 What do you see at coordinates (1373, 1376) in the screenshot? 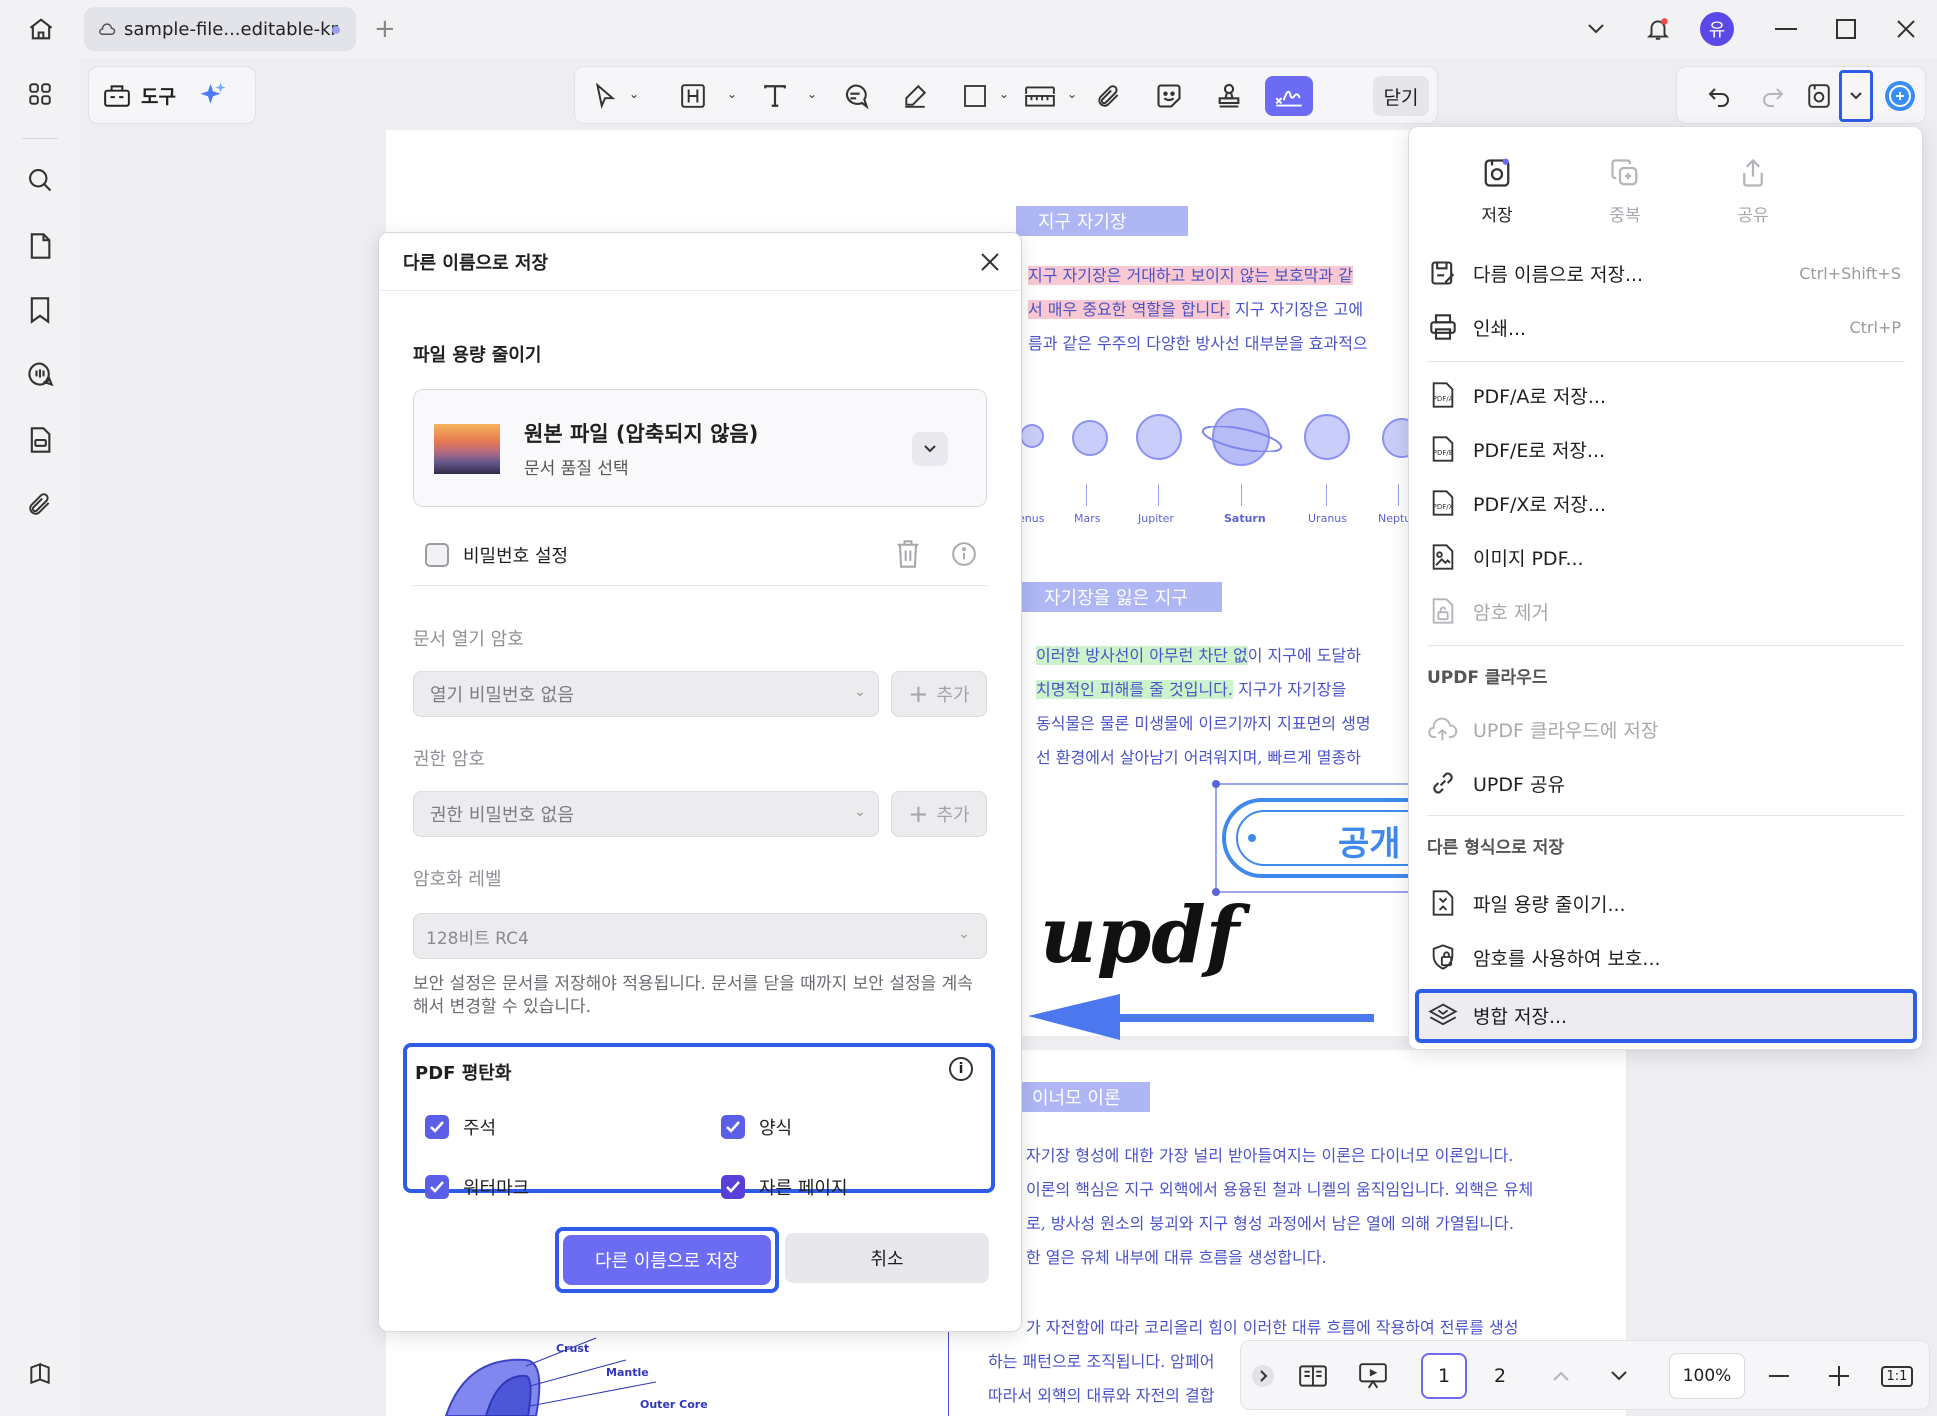
I see `presentation-button` at bounding box center [1373, 1376].